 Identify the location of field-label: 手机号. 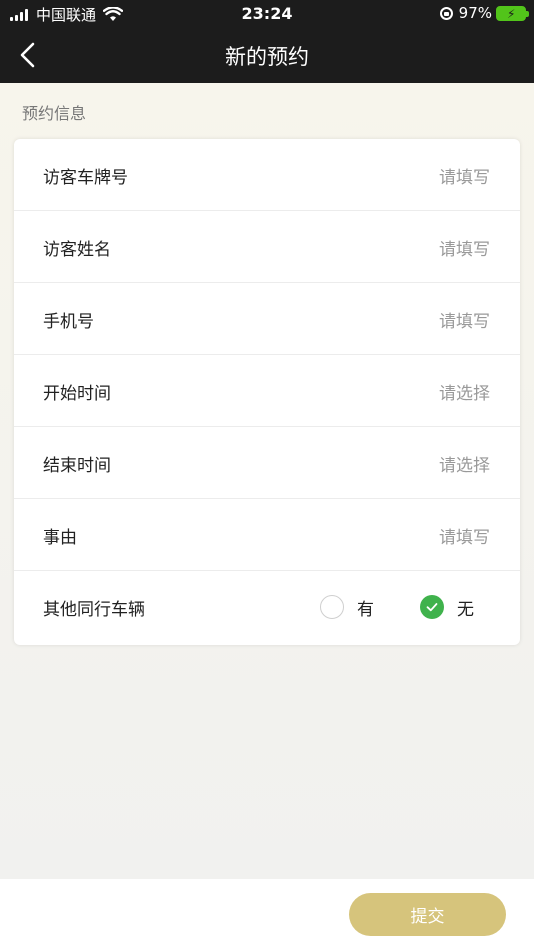
(68, 322).